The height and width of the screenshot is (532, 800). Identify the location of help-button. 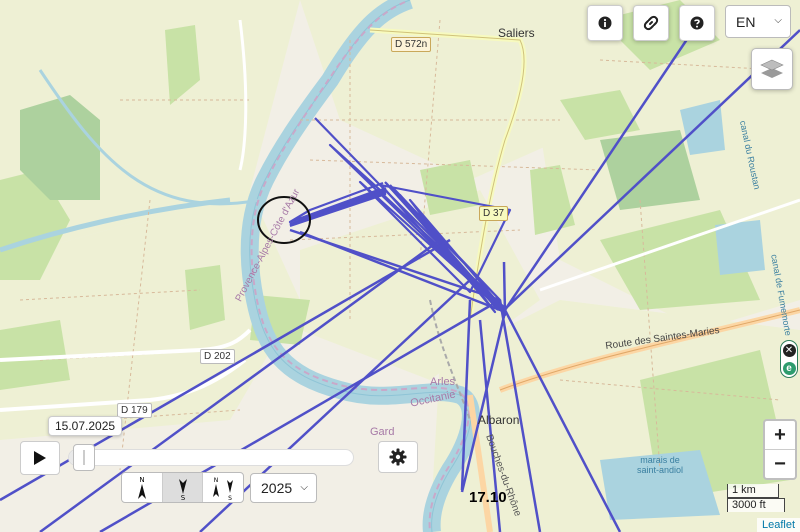
(697, 23).